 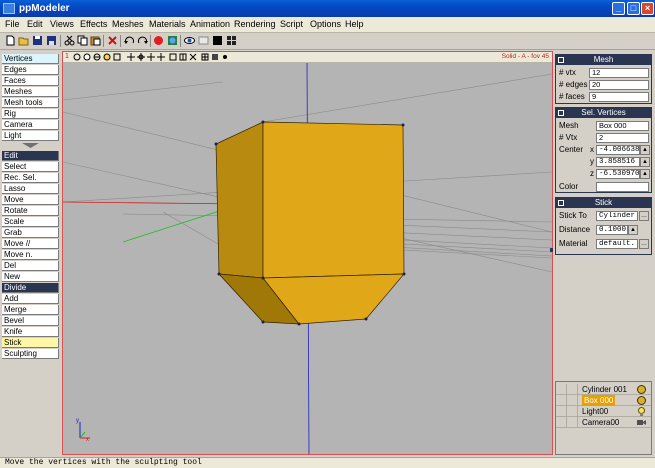 What do you see at coordinates (551, 250) in the screenshot?
I see `viewport-resize-handle` at bounding box center [551, 250].